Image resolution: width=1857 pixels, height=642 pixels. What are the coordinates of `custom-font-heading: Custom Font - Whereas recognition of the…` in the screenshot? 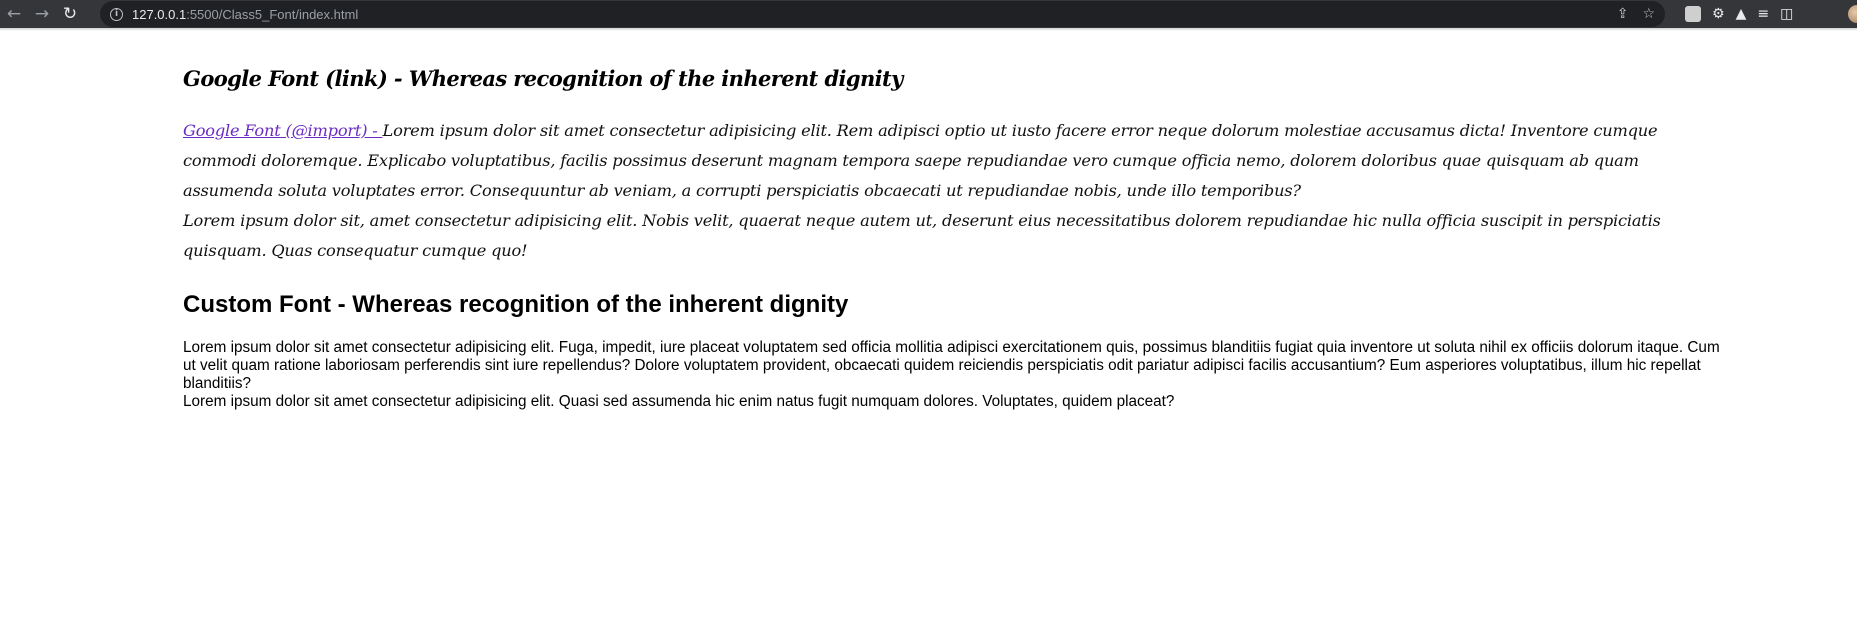 It's located at (516, 304).